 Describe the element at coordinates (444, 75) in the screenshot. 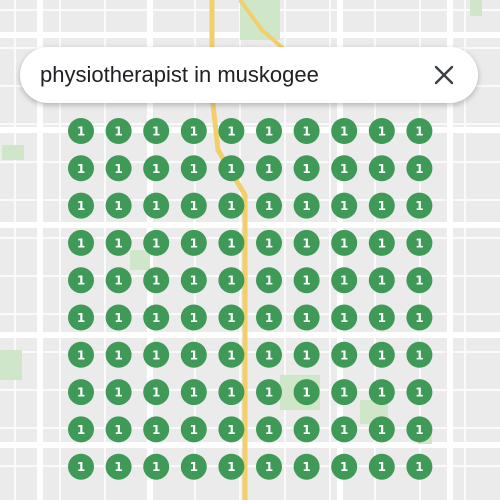

I see `close-icon` at that location.